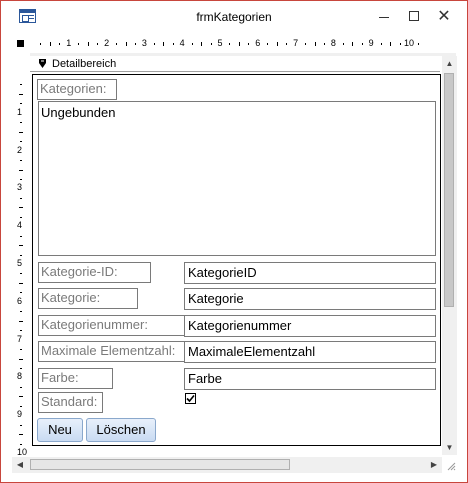 The image size is (468, 483). I want to click on section-marker-icon, so click(42, 63).